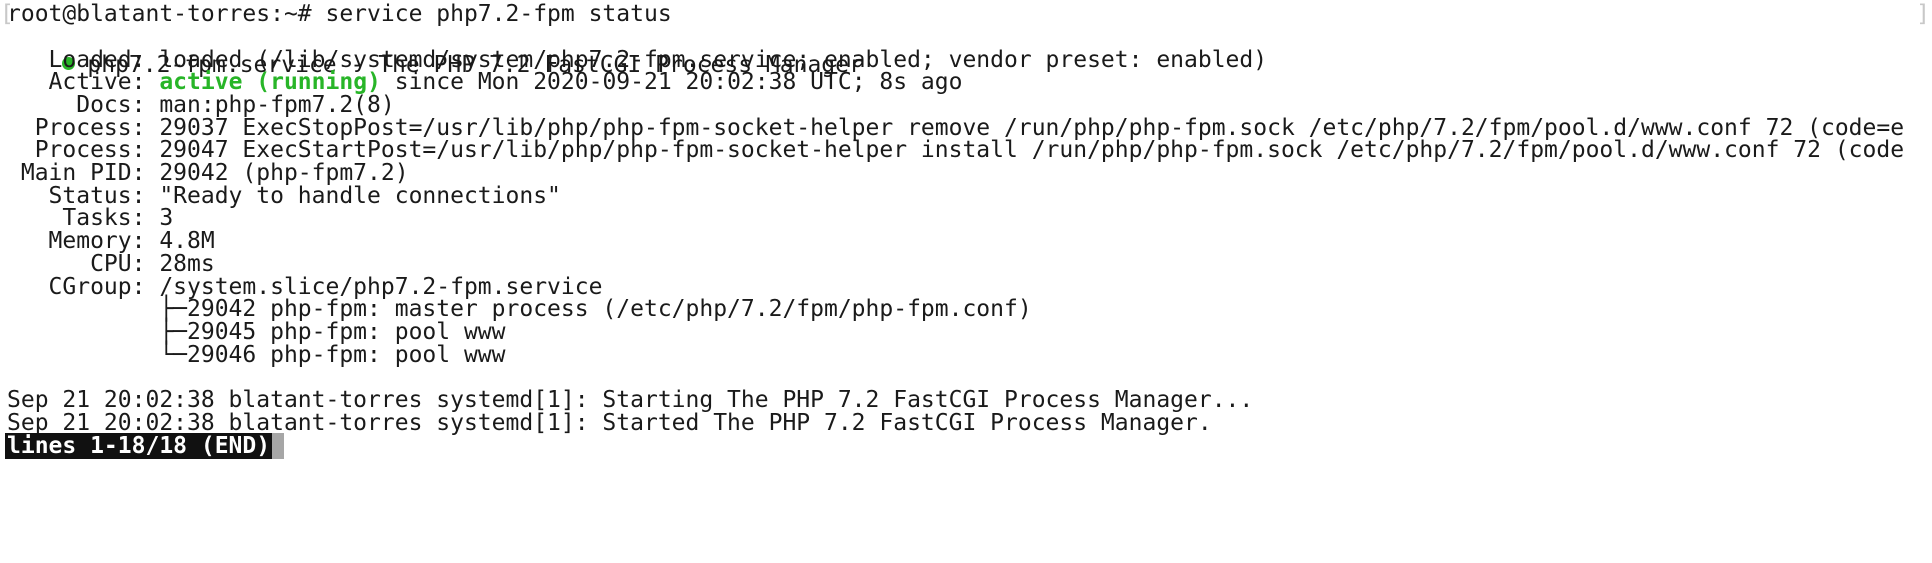  I want to click on cgroup-tree-item: └─29046 php-fpm: pool www, so click(256, 355).